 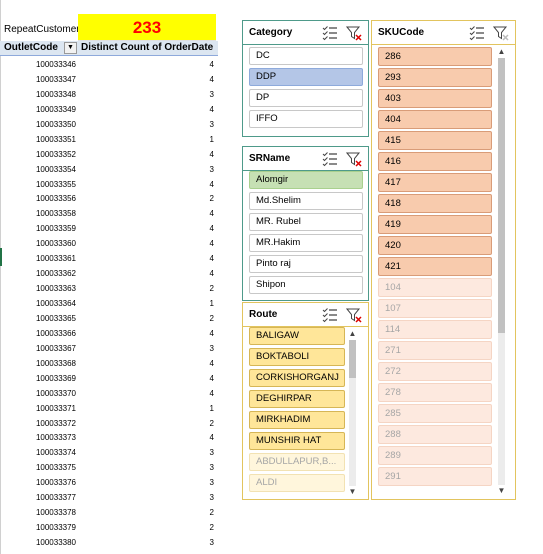 What do you see at coordinates (435, 161) in the screenshot?
I see `sku-slicer-item: 416` at bounding box center [435, 161].